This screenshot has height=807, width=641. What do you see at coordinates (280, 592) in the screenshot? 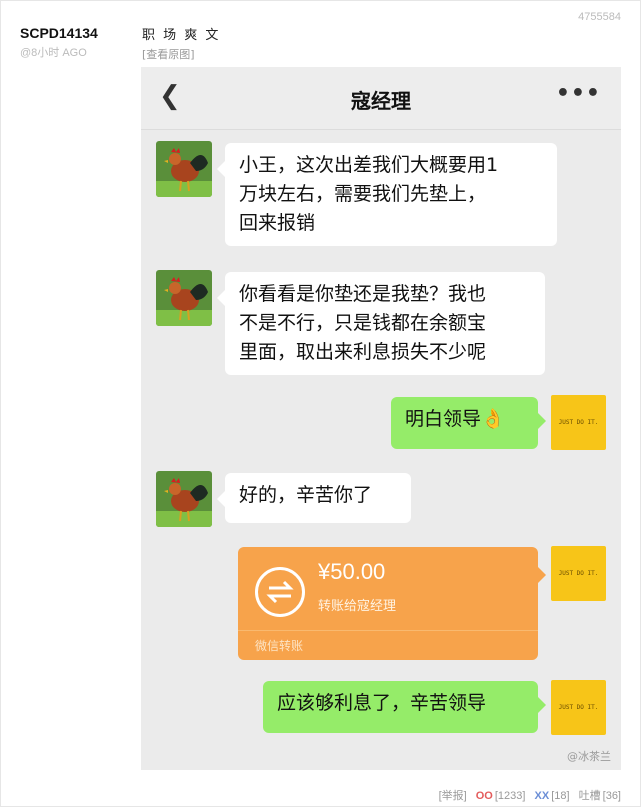
I see `transfer-icon` at bounding box center [280, 592].